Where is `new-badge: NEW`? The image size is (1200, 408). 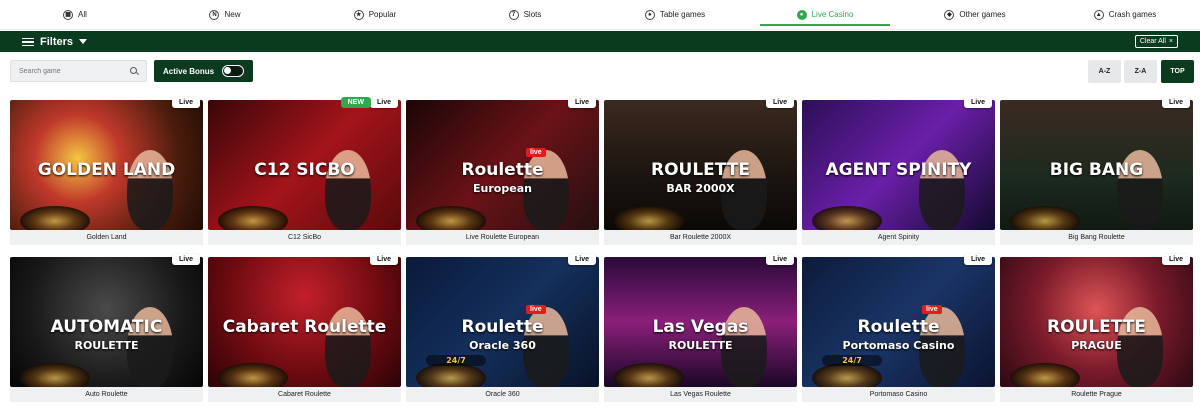 new-badge: NEW is located at coordinates (355, 102).